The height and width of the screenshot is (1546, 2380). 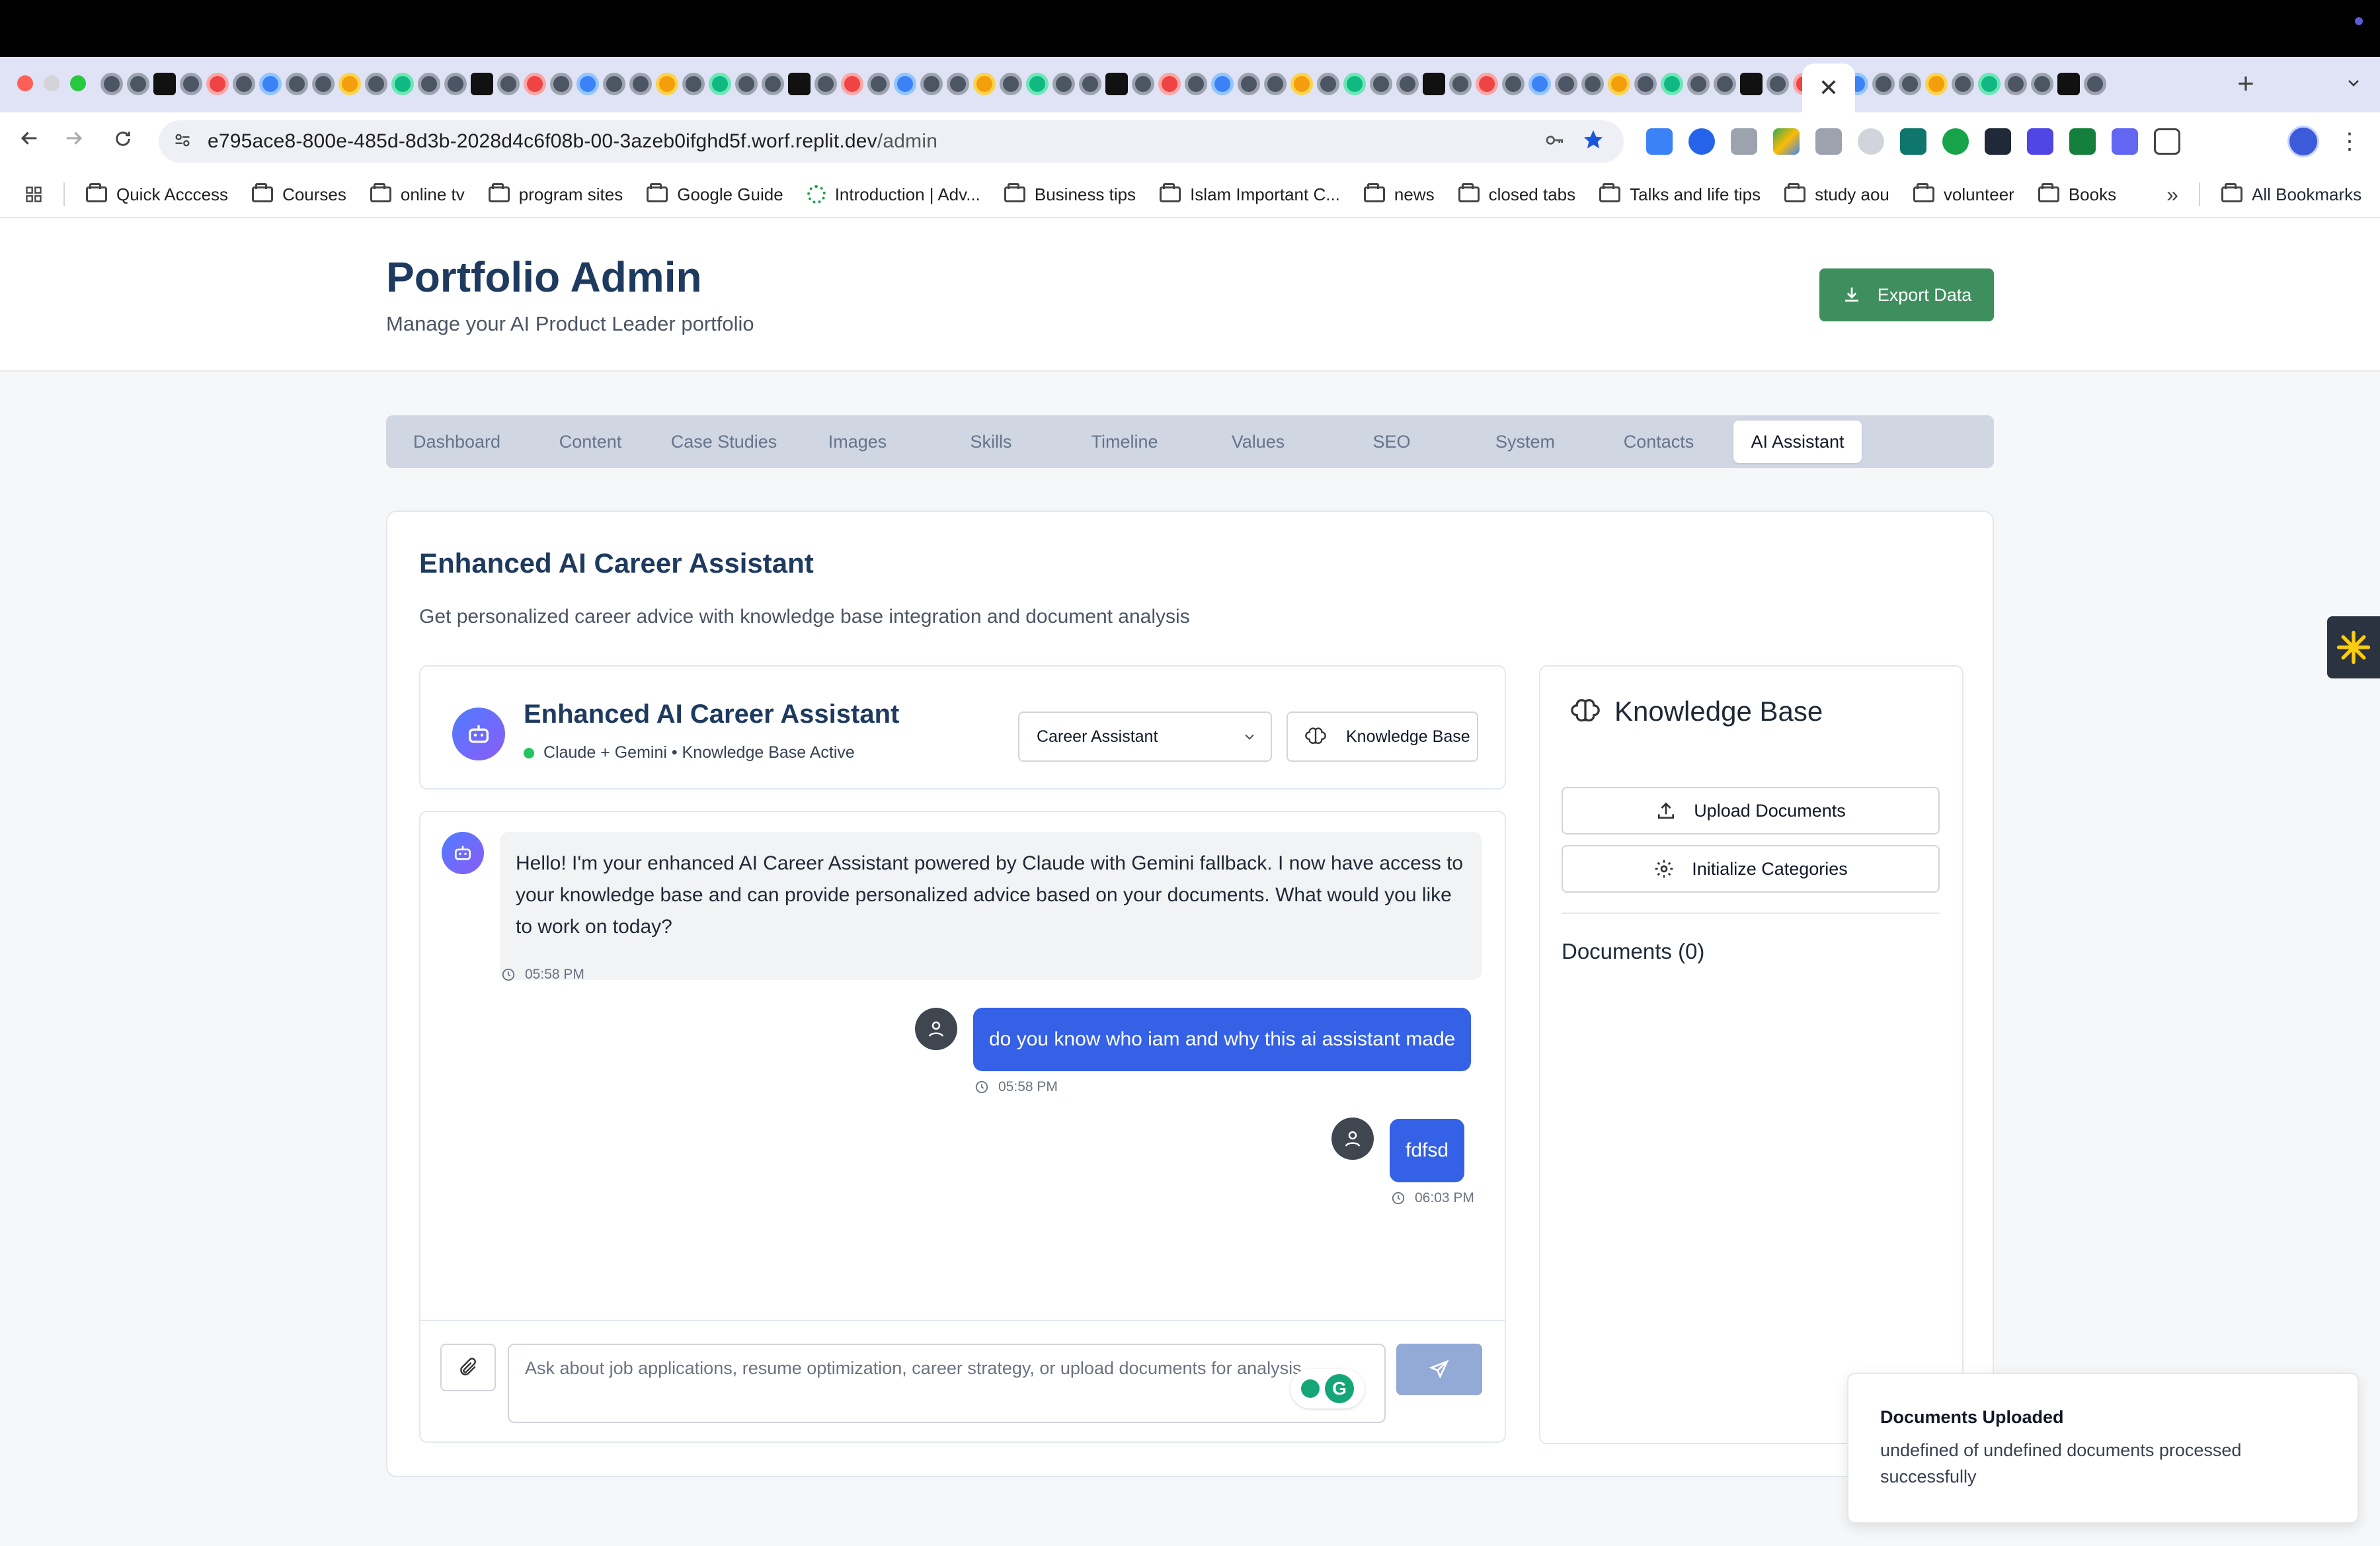 I want to click on knowledge-base-button: Knowledge Base, so click(x=1382, y=737).